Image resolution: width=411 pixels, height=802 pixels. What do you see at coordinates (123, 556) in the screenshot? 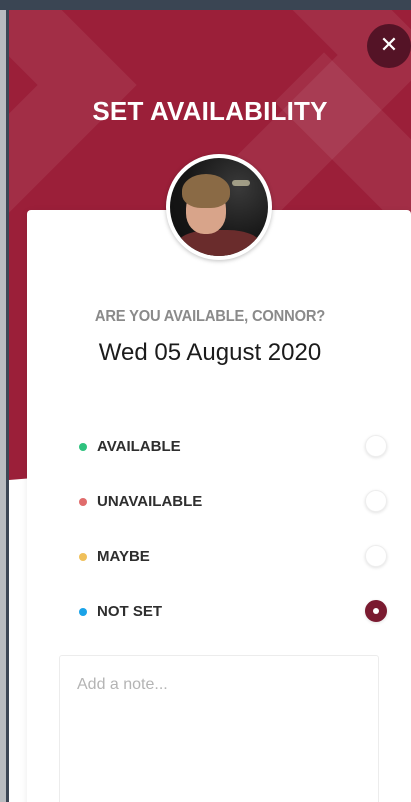
I see `option-label: MAYBE` at bounding box center [123, 556].